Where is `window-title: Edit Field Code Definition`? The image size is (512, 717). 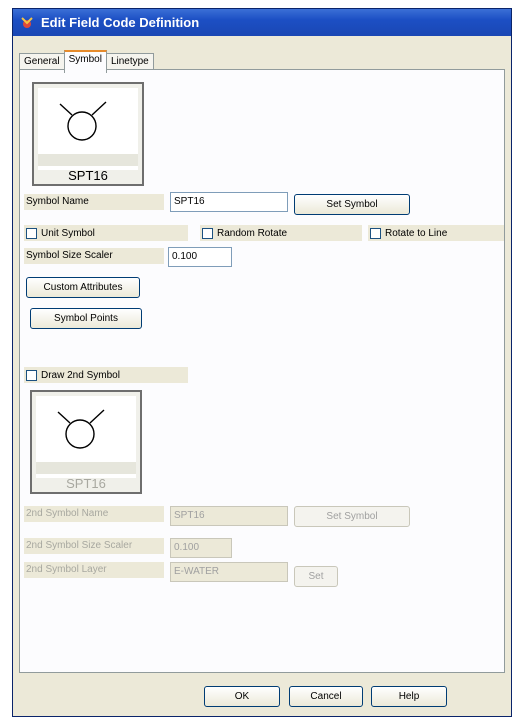
window-title: Edit Field Code Definition is located at coordinates (120, 22).